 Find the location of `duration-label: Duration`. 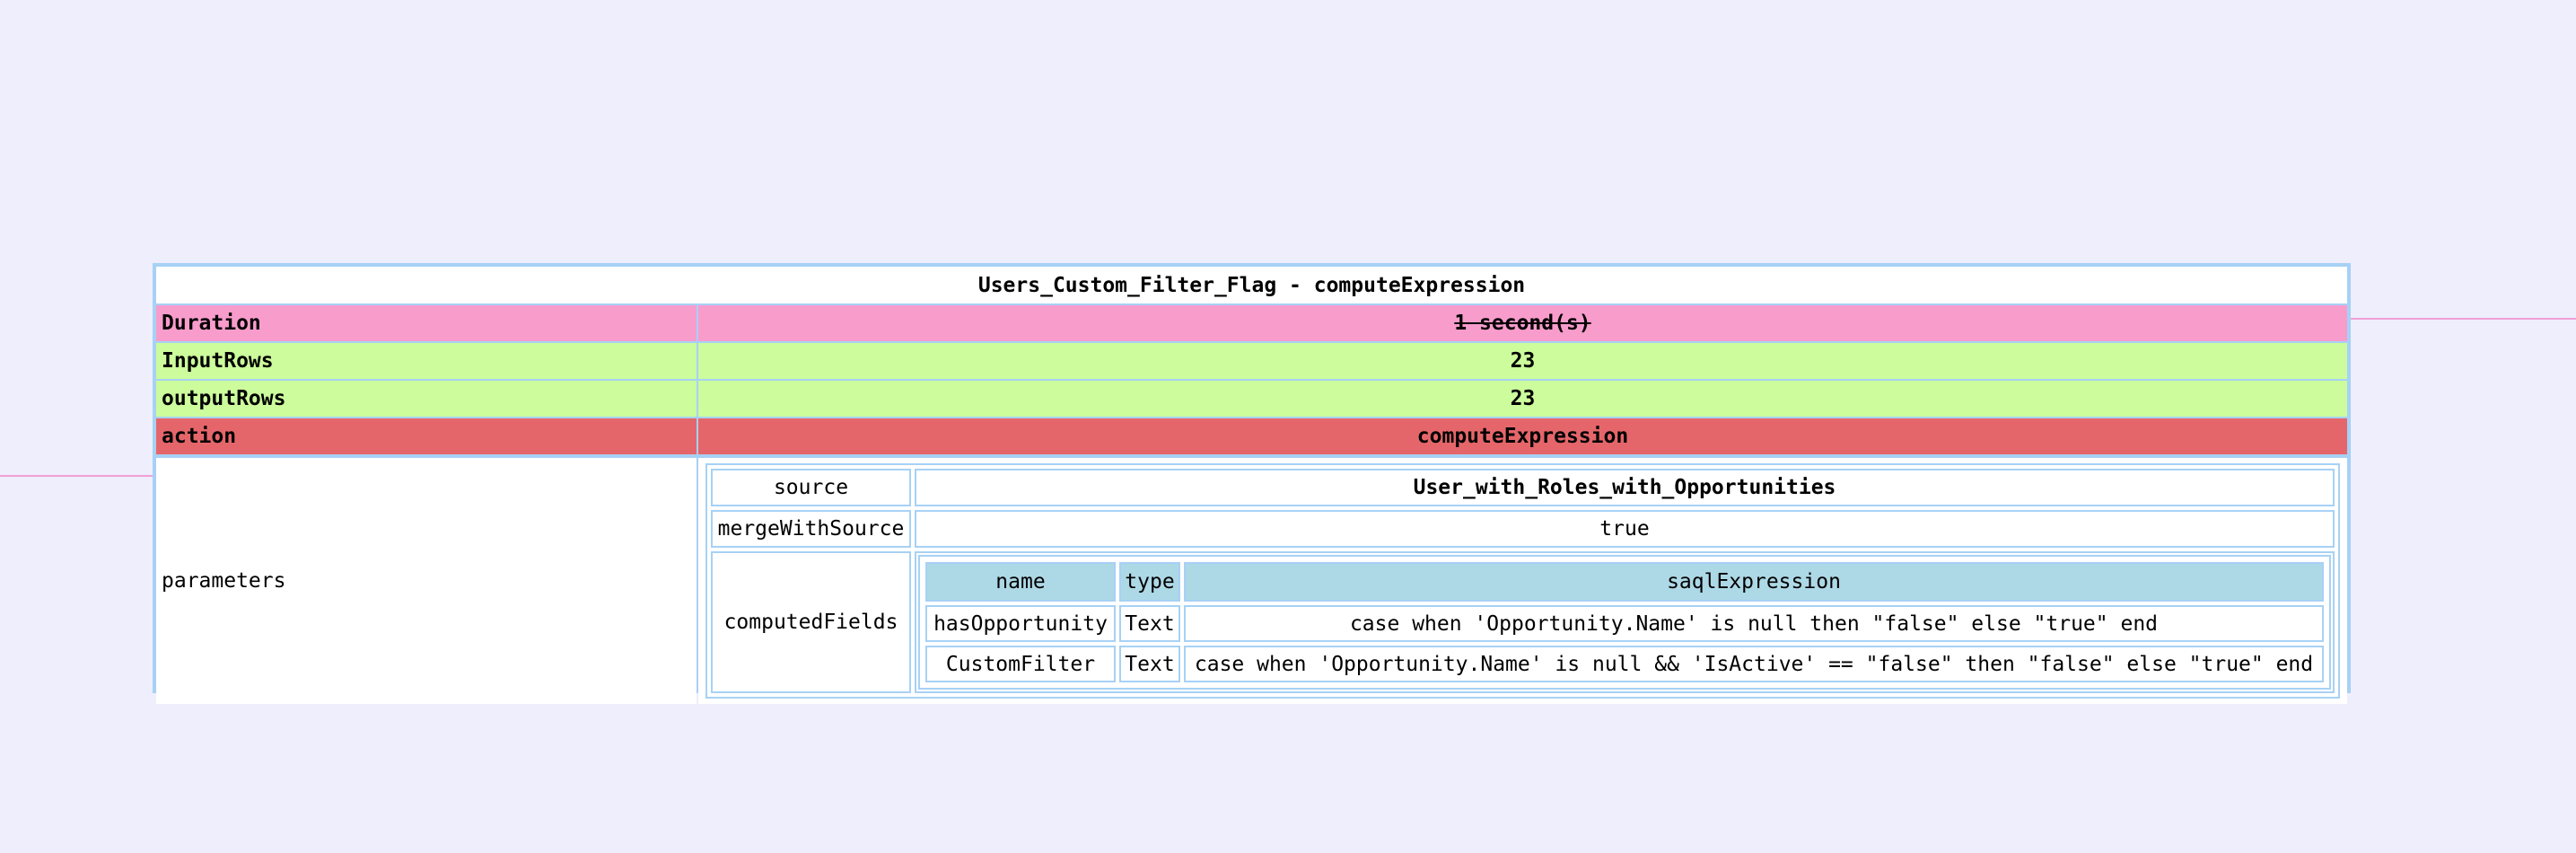

duration-label: Duration is located at coordinates (426, 323).